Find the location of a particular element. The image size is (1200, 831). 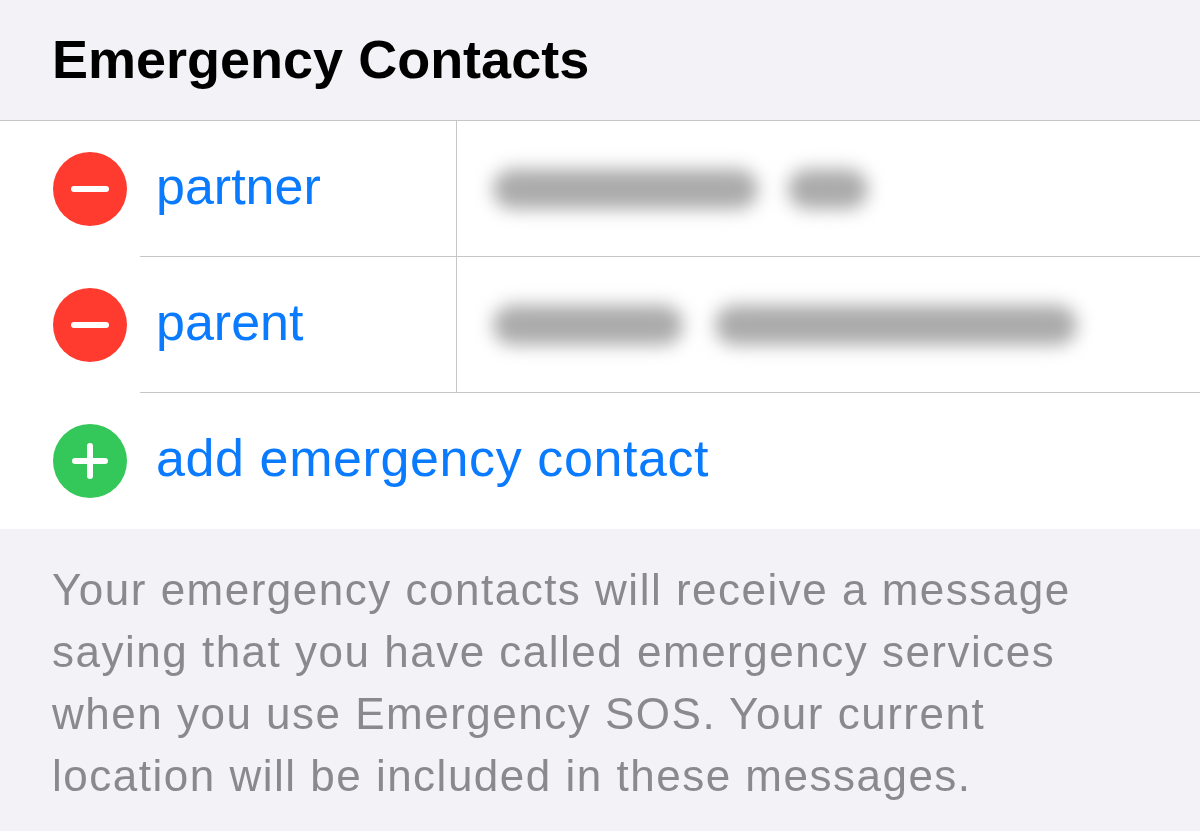

relationship-label: partner is located at coordinates (238, 188).